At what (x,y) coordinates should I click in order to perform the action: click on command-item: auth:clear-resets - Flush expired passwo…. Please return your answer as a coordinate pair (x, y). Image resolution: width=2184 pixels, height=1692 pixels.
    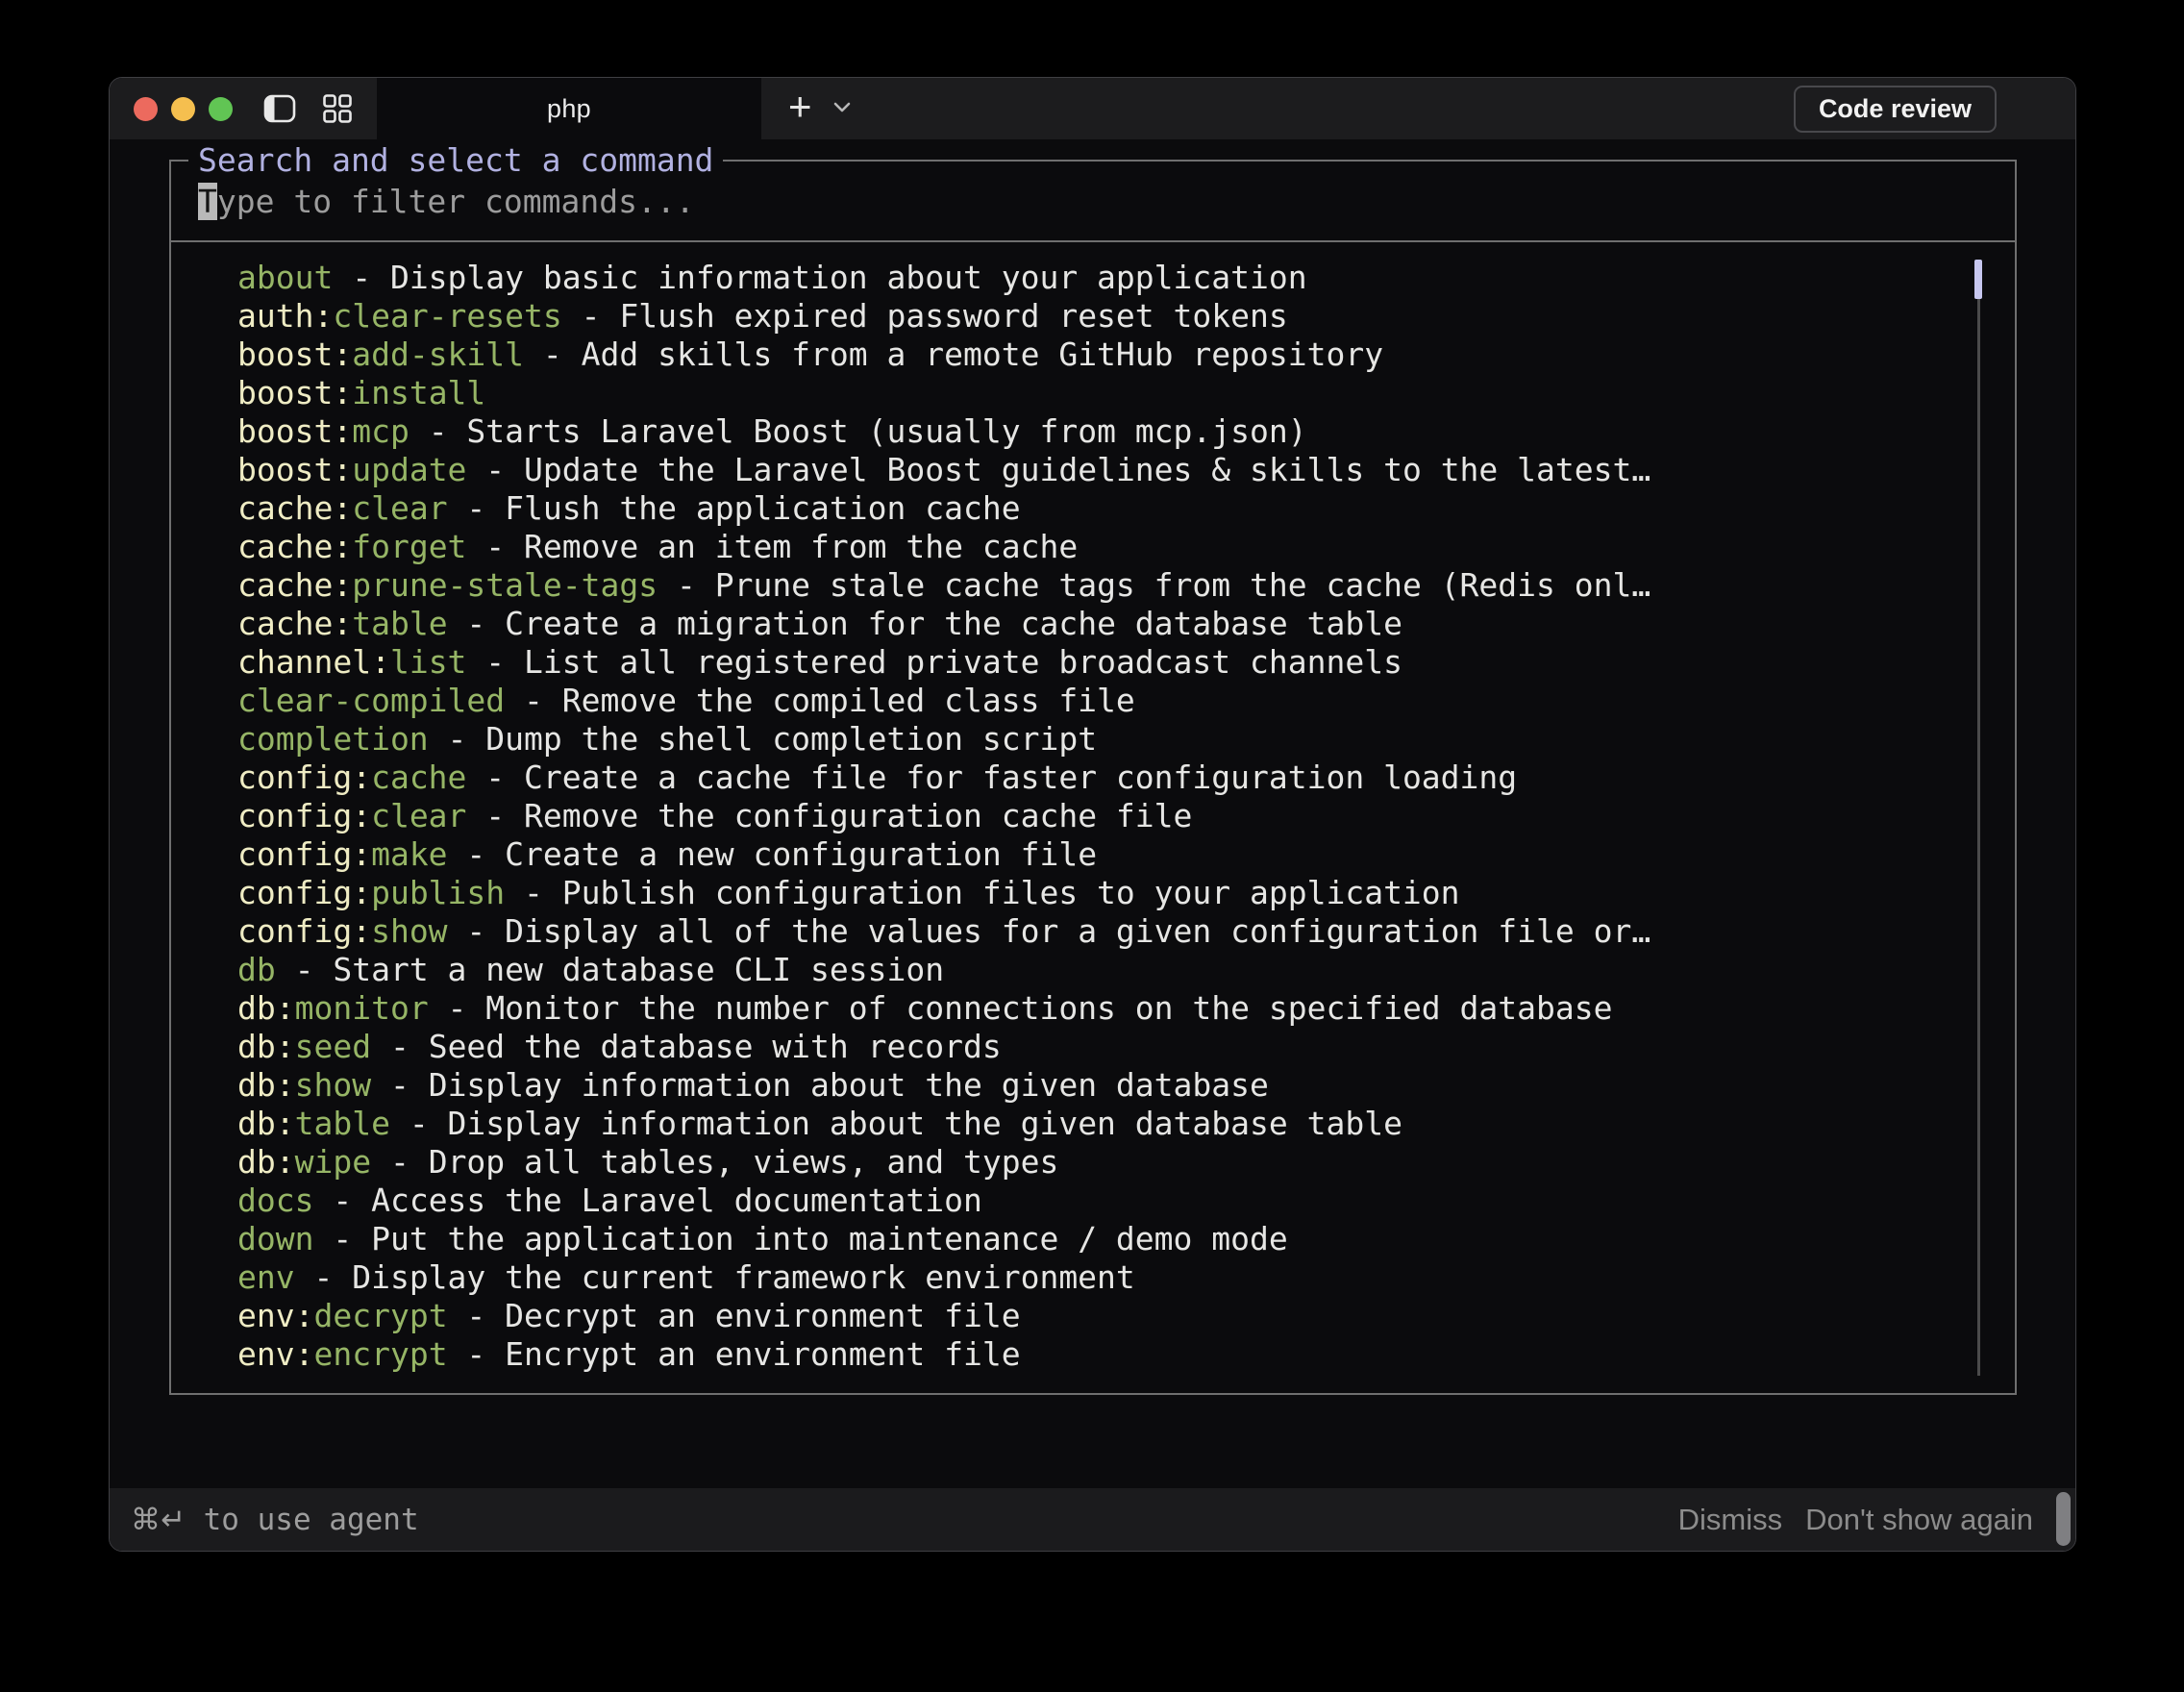
    Looking at the image, I should click on (1126, 316).